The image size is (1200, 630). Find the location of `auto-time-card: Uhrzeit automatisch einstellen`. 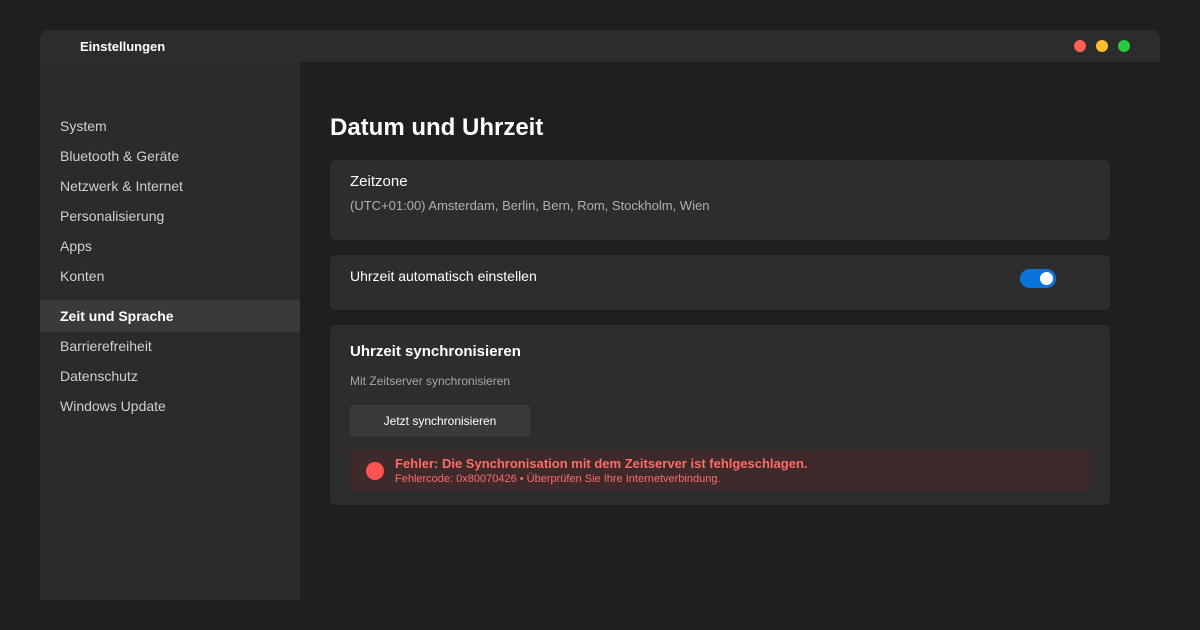

auto-time-card: Uhrzeit automatisch einstellen is located at coordinates (720, 282).